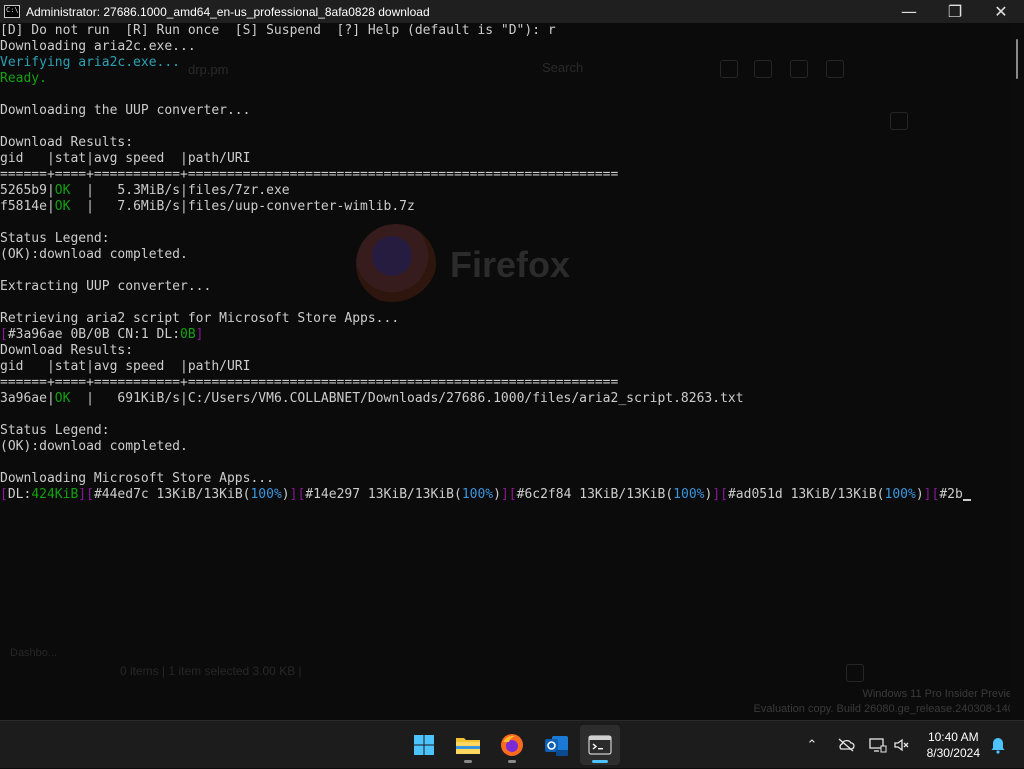 This screenshot has width=1024, height=769. I want to click on terminal-line: 5265b9|OK | 5.3MiB/s|files/7zr.exe, so click(485, 191).